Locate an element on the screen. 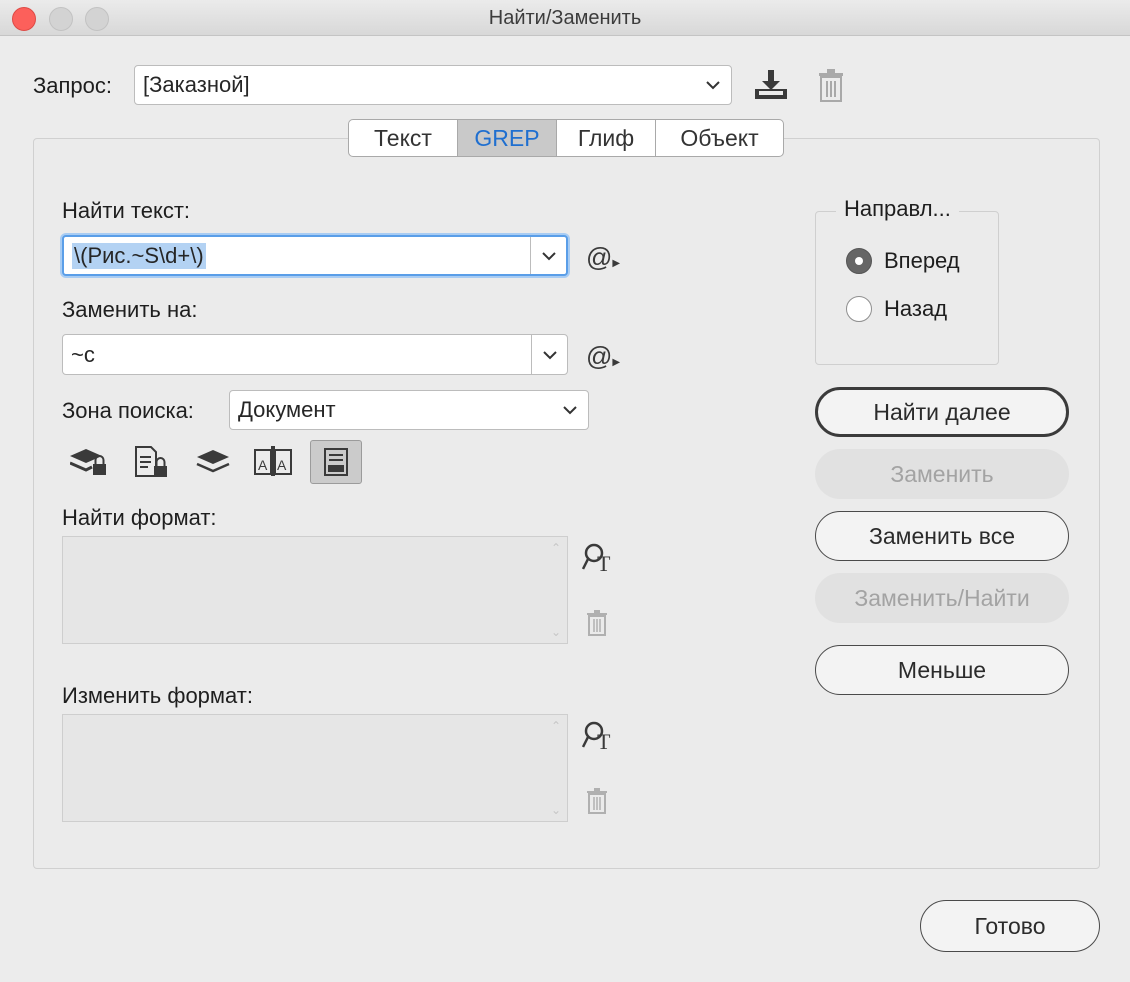 The width and height of the screenshot is (1130, 982). find-format-box: ⌃ ⌄ is located at coordinates (315, 590).